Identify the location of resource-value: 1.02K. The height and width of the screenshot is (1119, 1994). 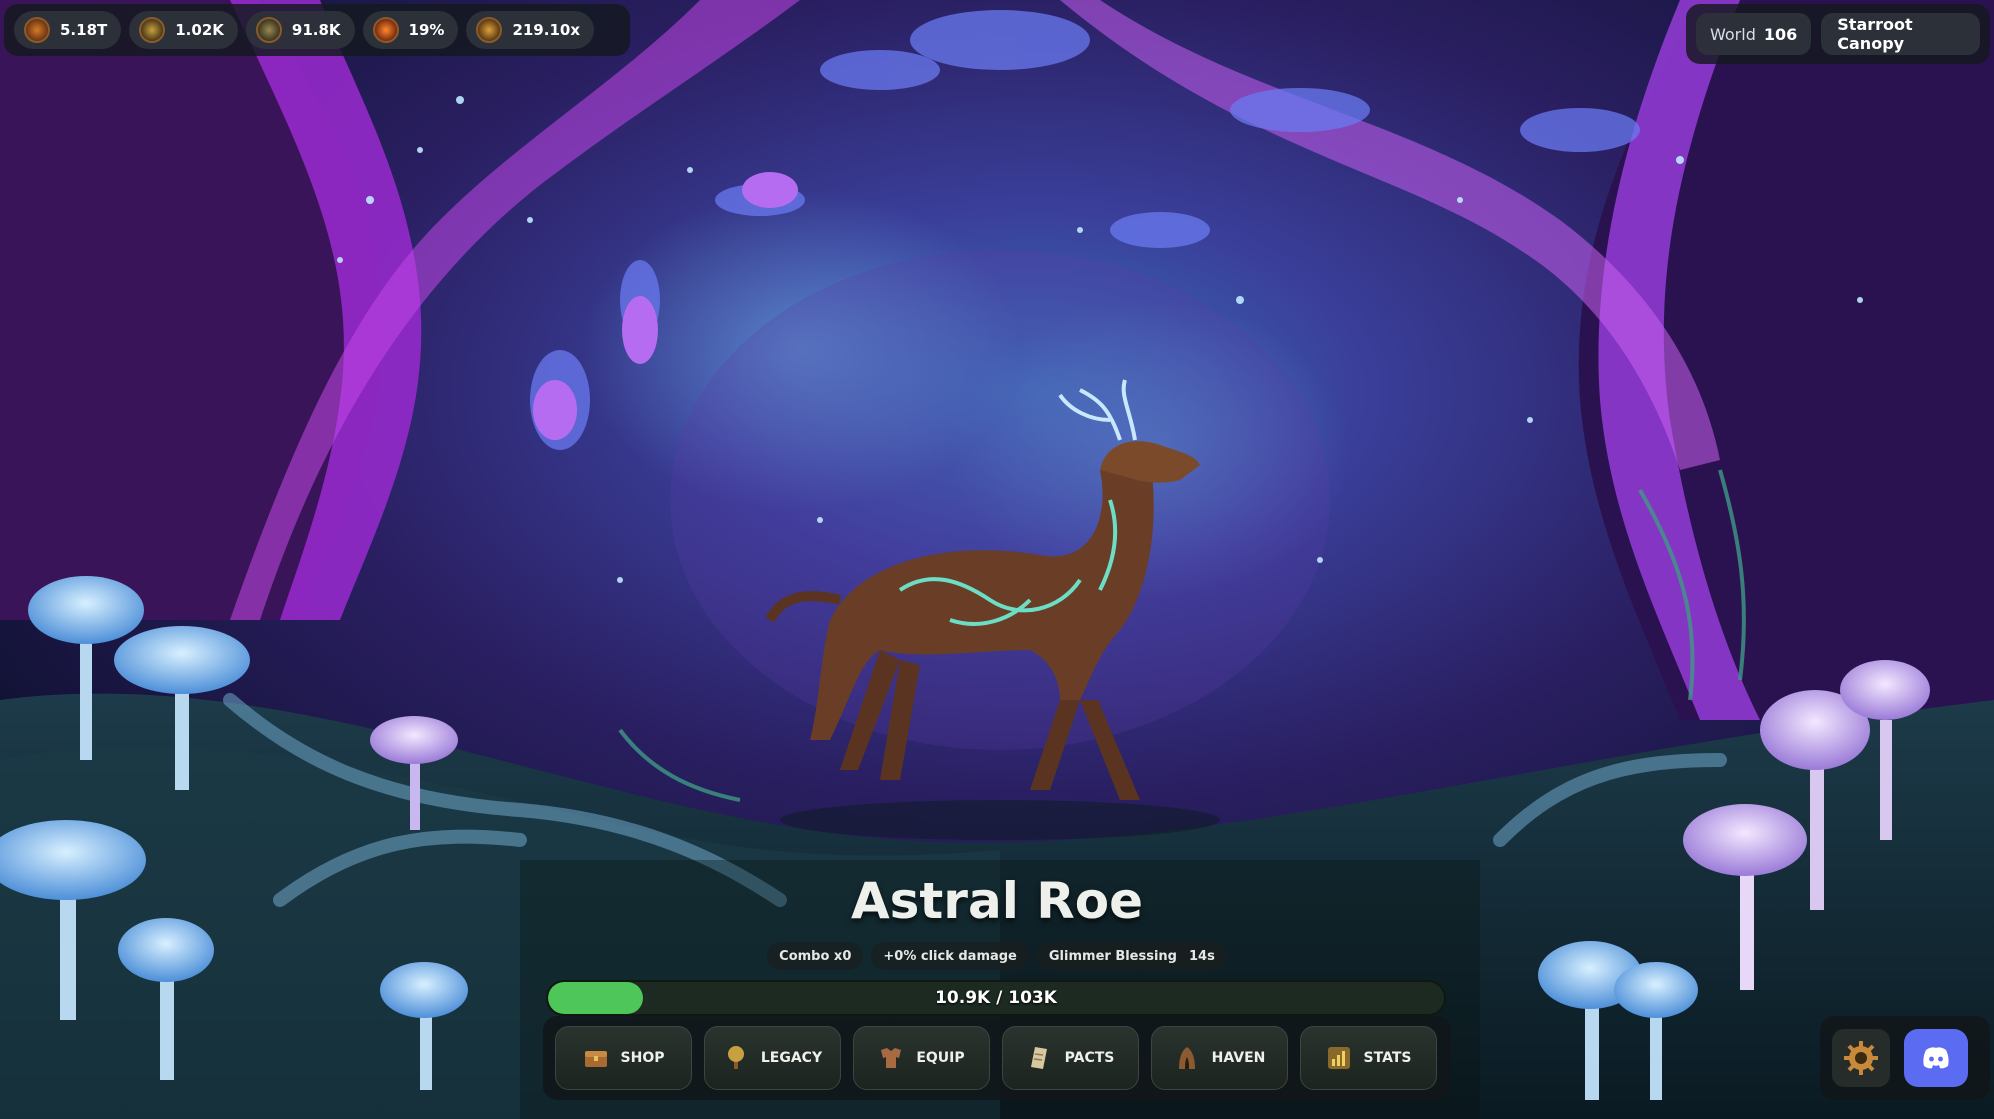
(199, 30).